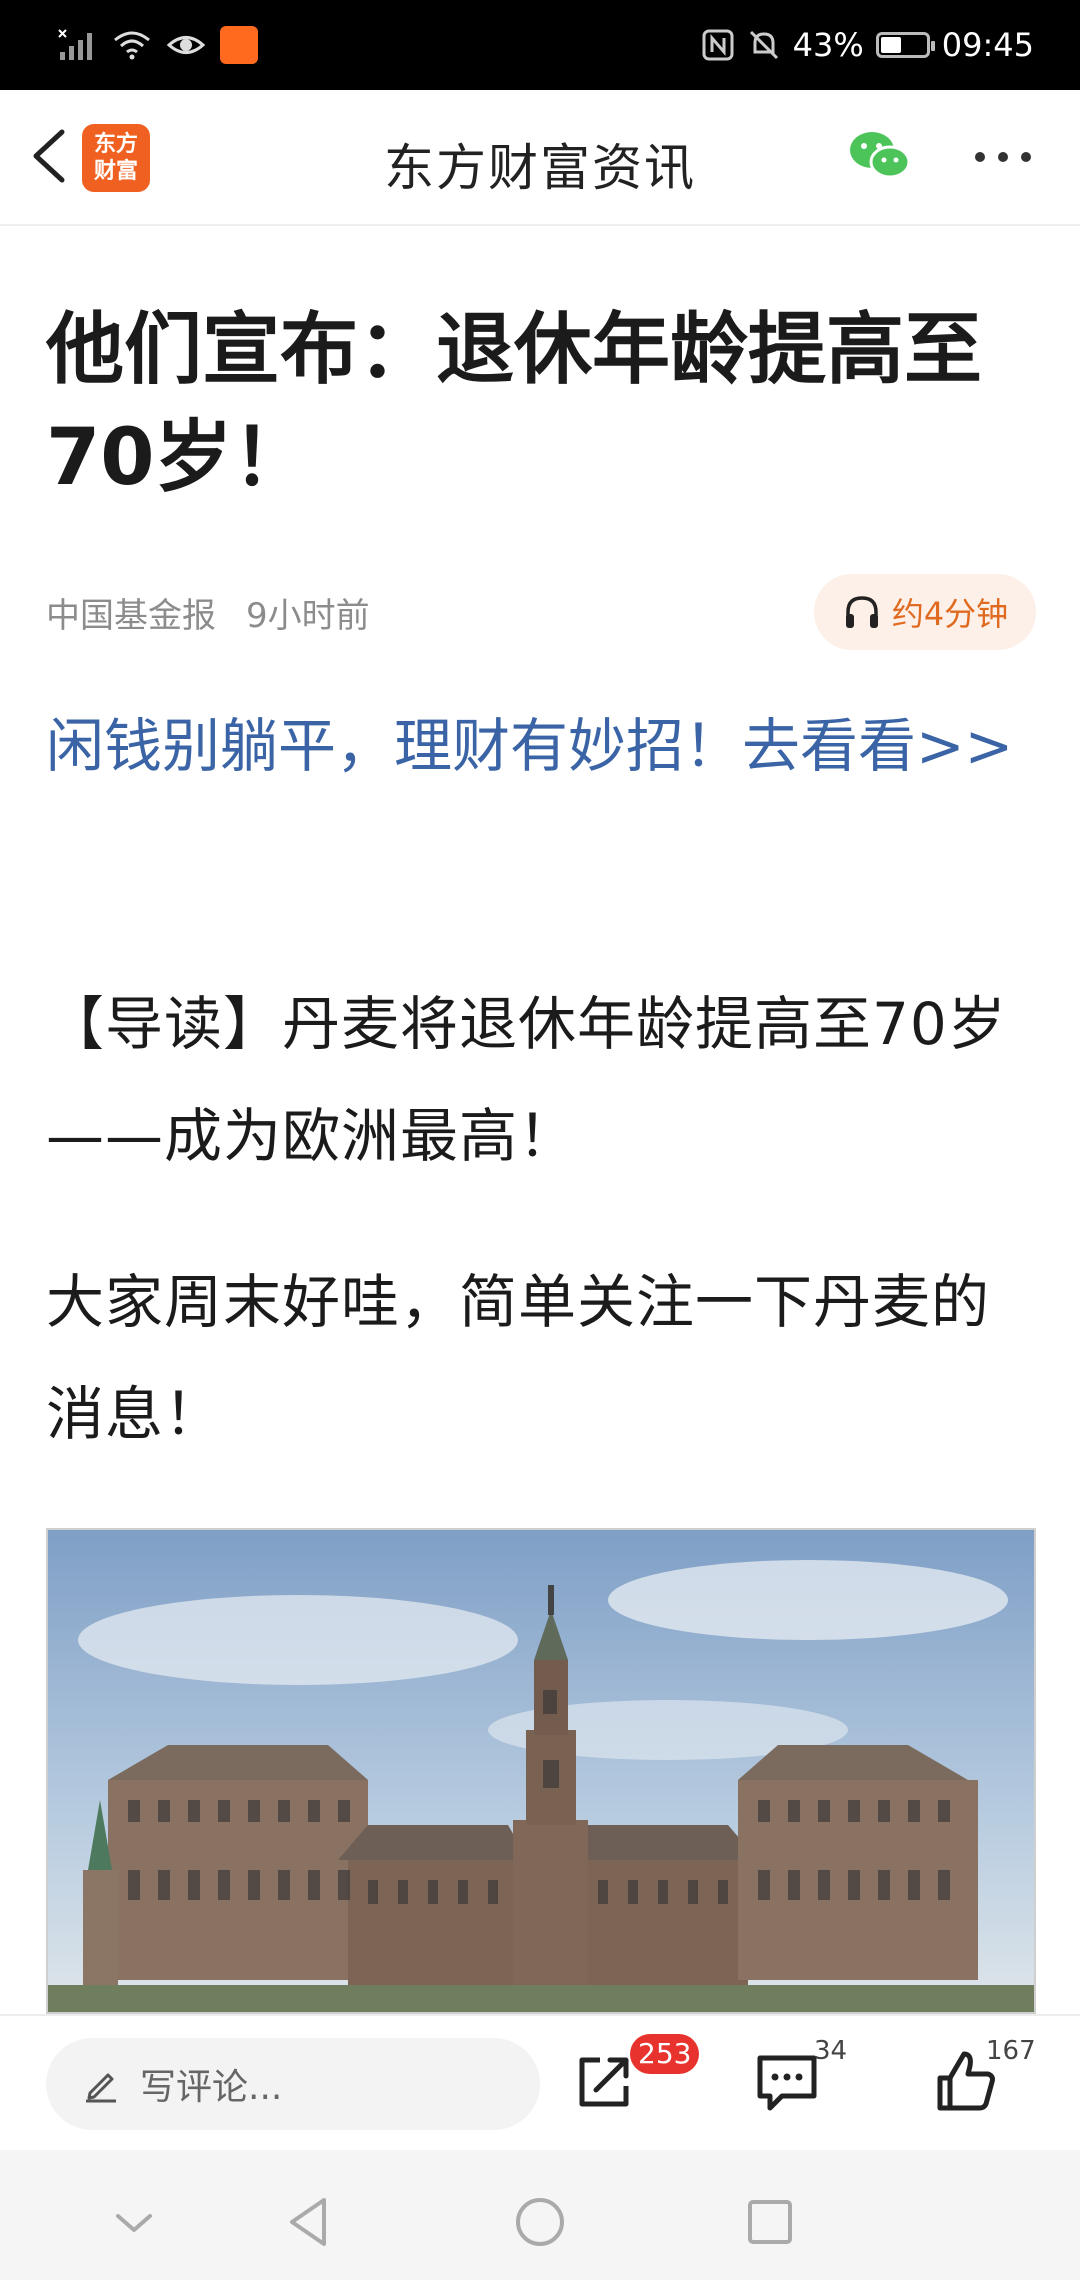 The width and height of the screenshot is (1080, 2280). Describe the element at coordinates (828, 45) in the screenshot. I see `battery-percent: 43%` at that location.